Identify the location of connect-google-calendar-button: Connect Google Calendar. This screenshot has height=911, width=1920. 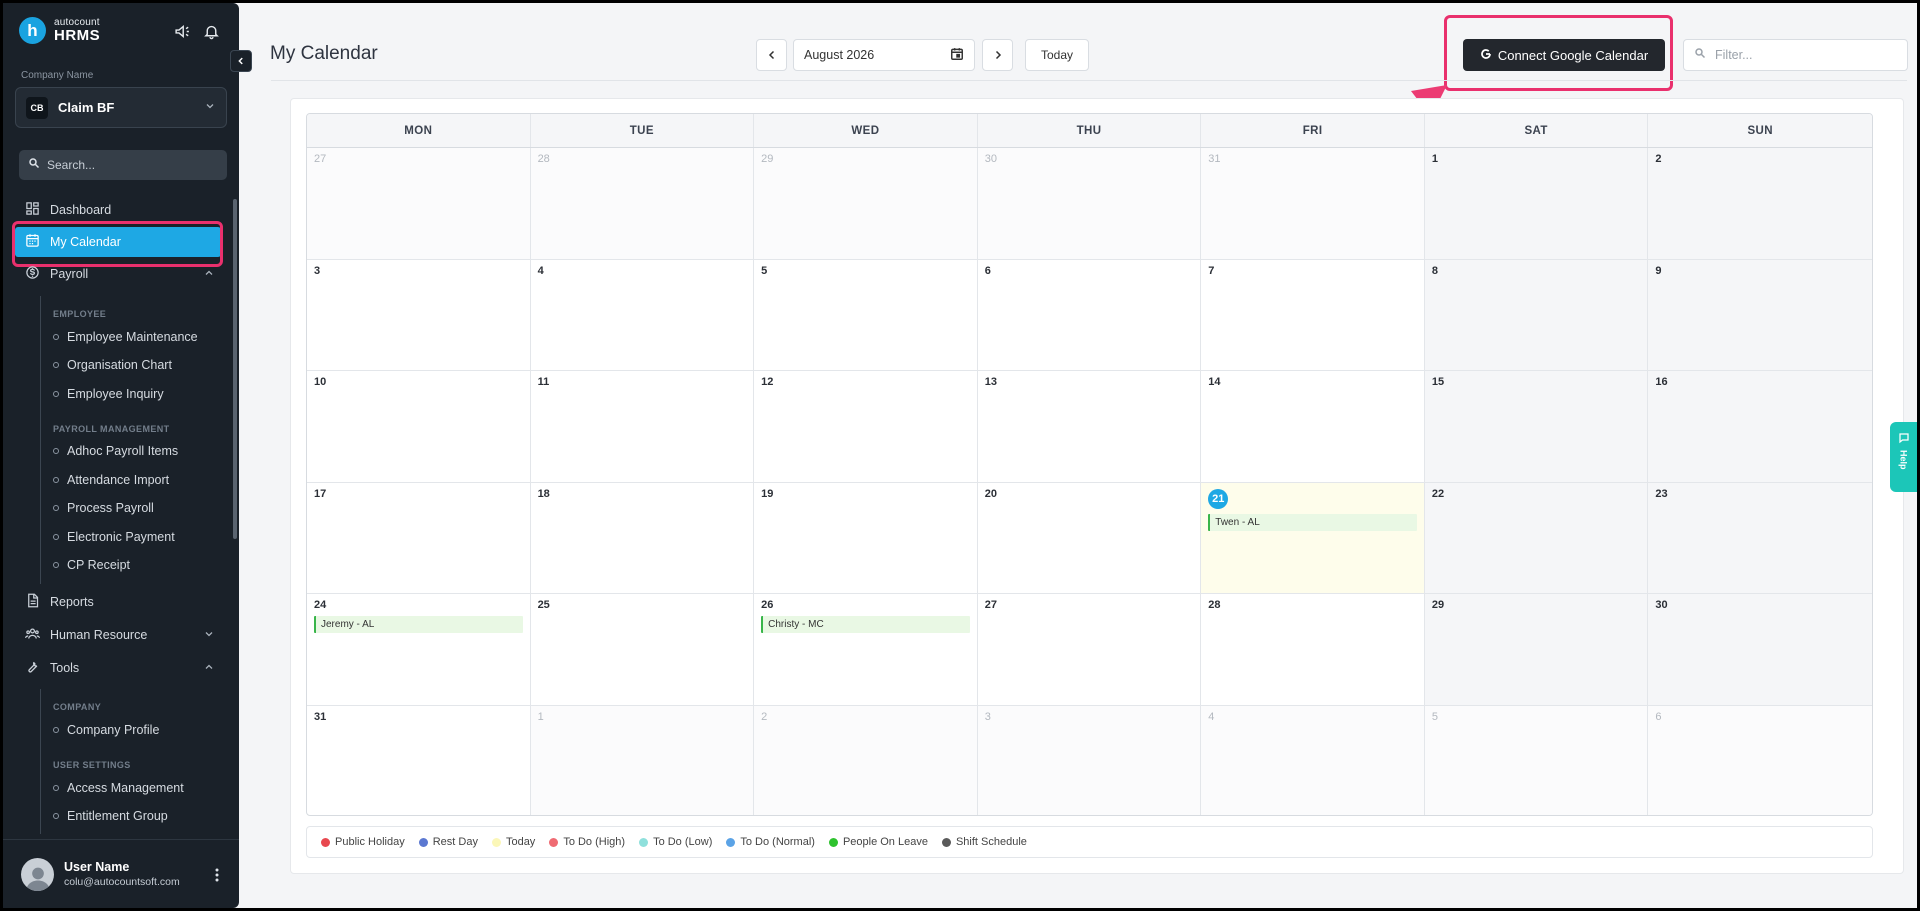
(1564, 55).